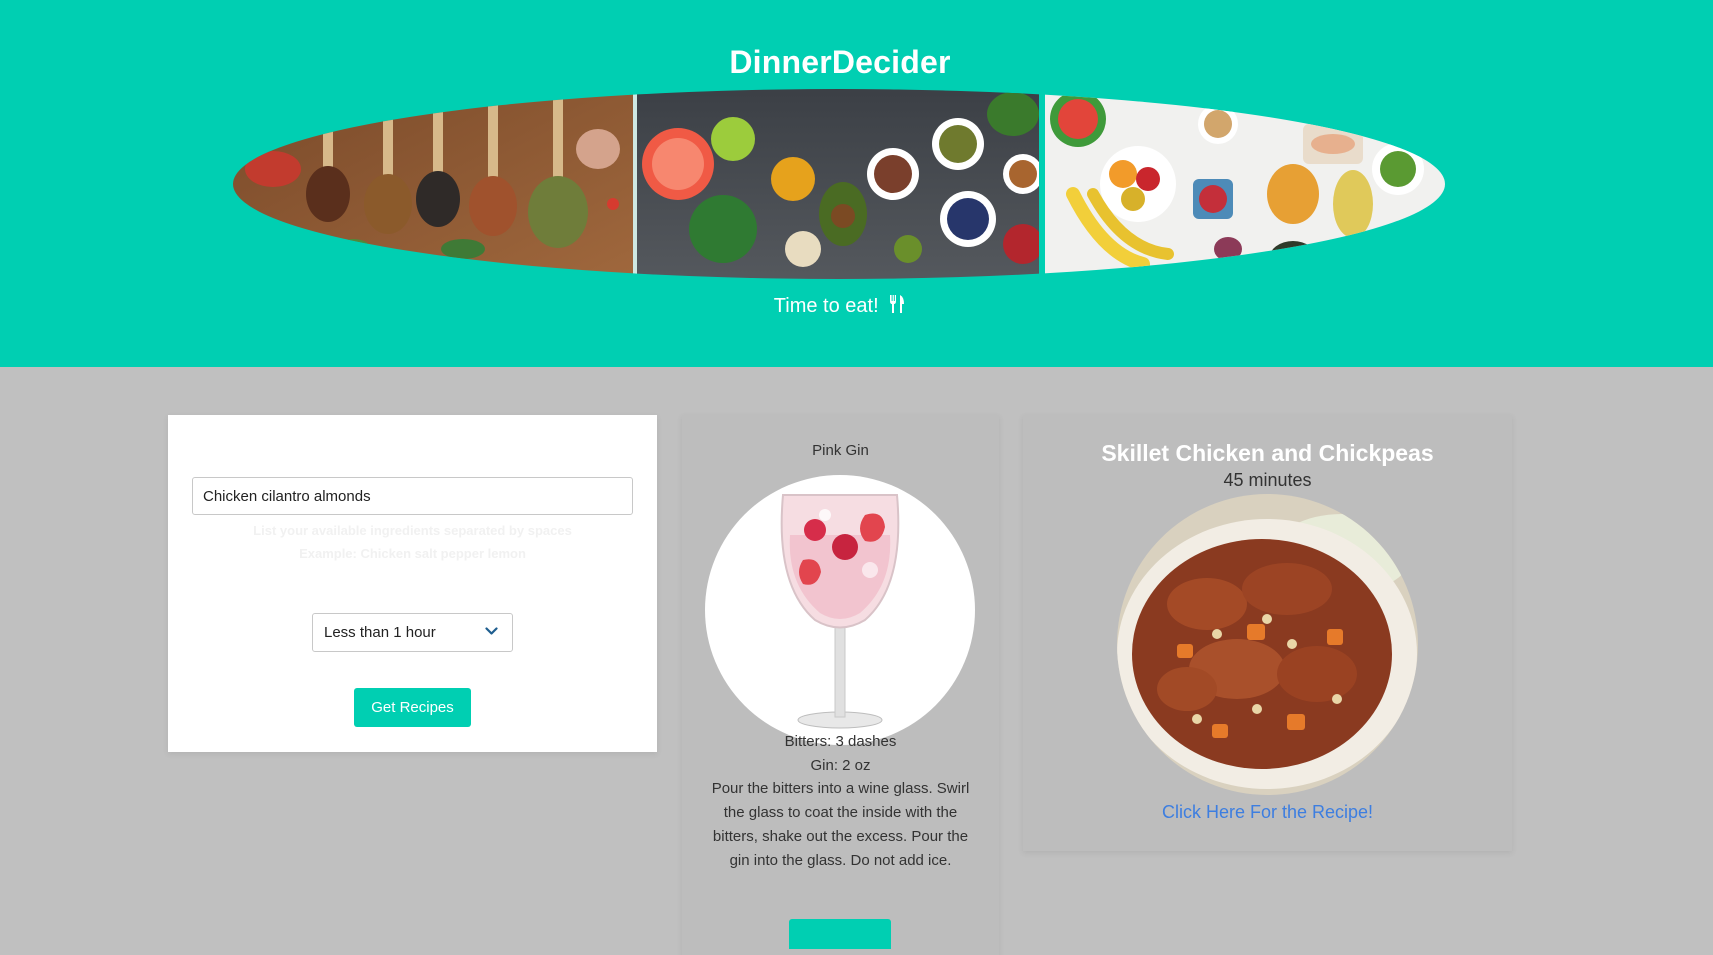 This screenshot has width=1713, height=955. I want to click on drink-ingredient: Bitters: 3 dashes, so click(840, 741).